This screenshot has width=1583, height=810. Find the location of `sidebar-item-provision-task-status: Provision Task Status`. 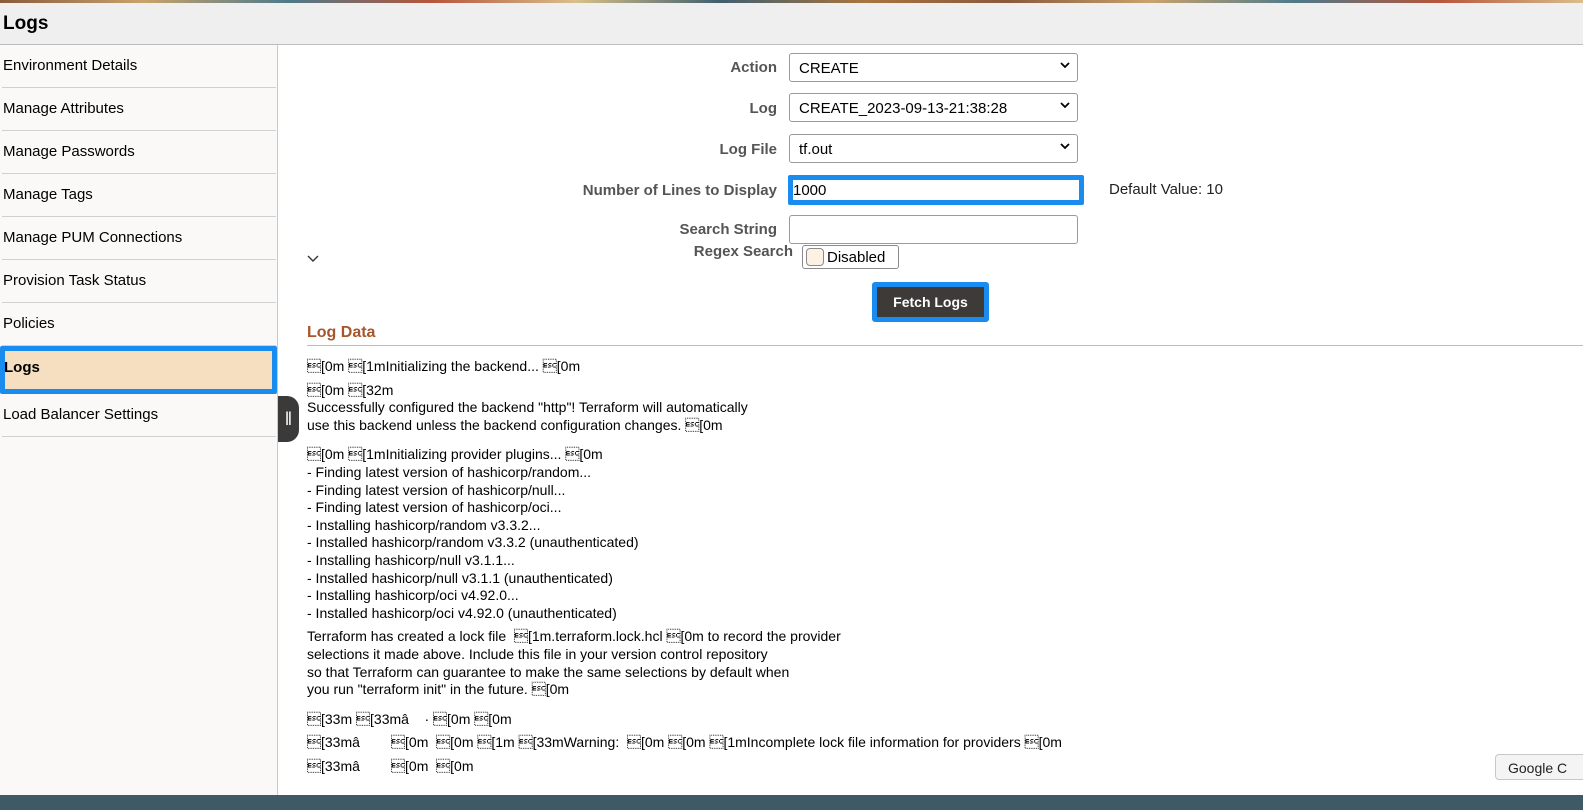

sidebar-item-provision-task-status: Provision Task Status is located at coordinates (139, 281).